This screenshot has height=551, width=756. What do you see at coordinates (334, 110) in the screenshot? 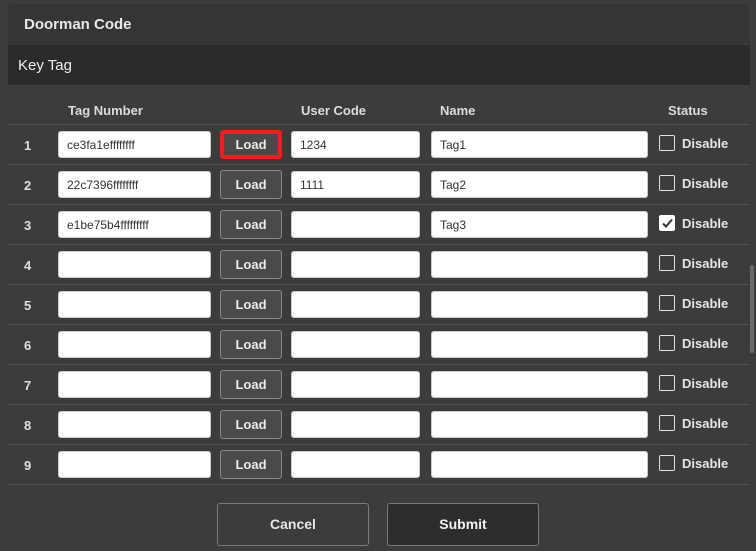
I see `column-header-user-code: User Code` at bounding box center [334, 110].